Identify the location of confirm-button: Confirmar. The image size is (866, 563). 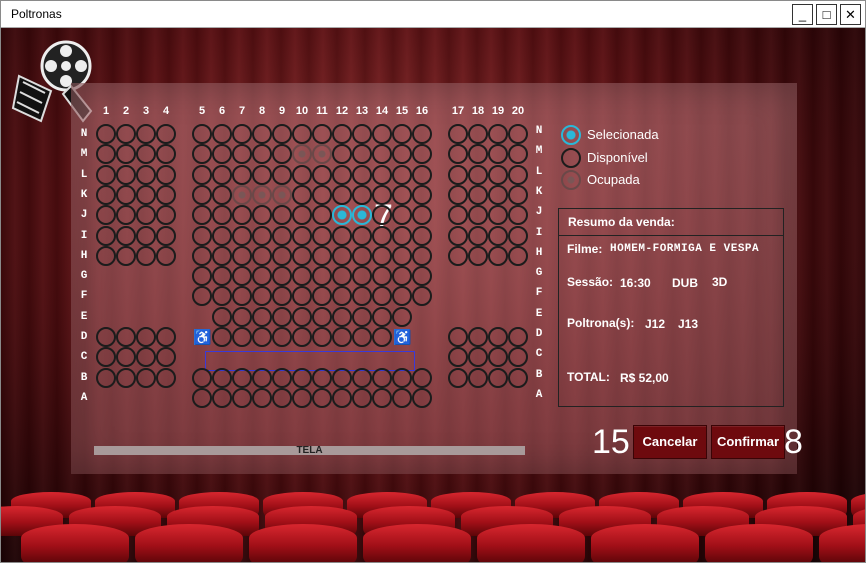
(748, 442).